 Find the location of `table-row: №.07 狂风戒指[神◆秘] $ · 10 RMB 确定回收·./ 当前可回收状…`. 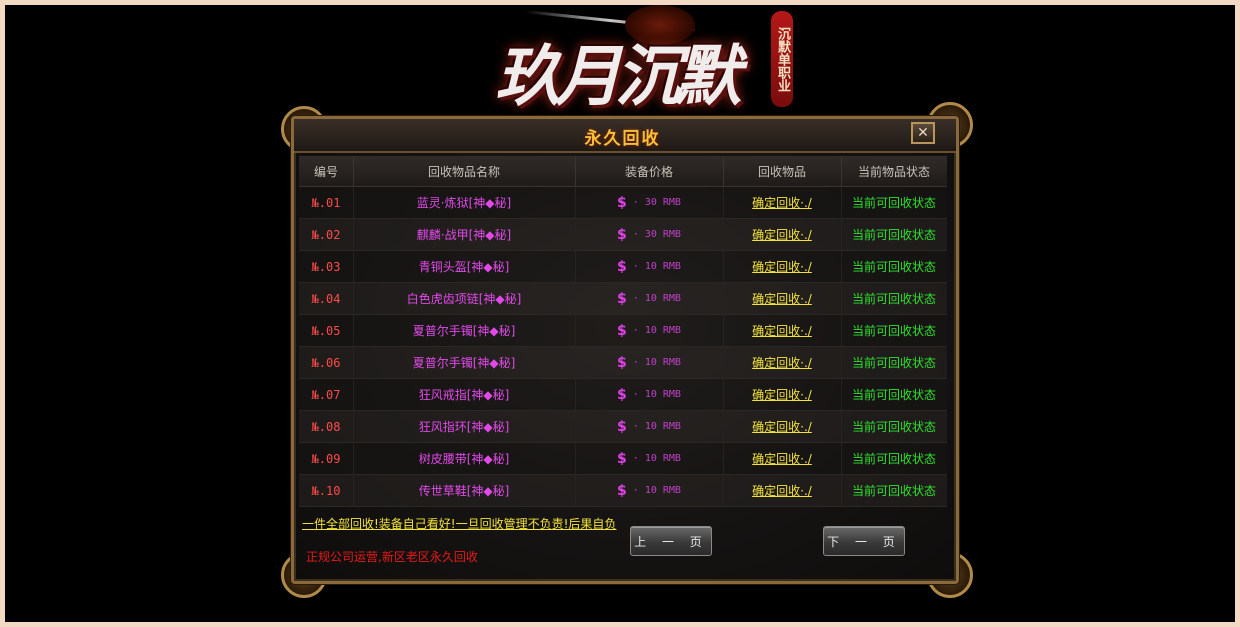

table-row: №.07 狂风戒指[神◆秘] $ · 10 RMB 确定回收·./ 当前可回收状… is located at coordinates (623, 395).